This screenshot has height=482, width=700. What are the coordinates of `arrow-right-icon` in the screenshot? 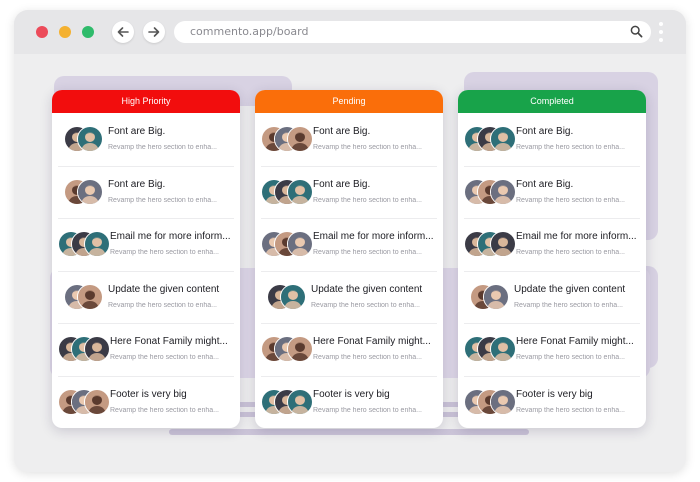 It's located at (154, 32).